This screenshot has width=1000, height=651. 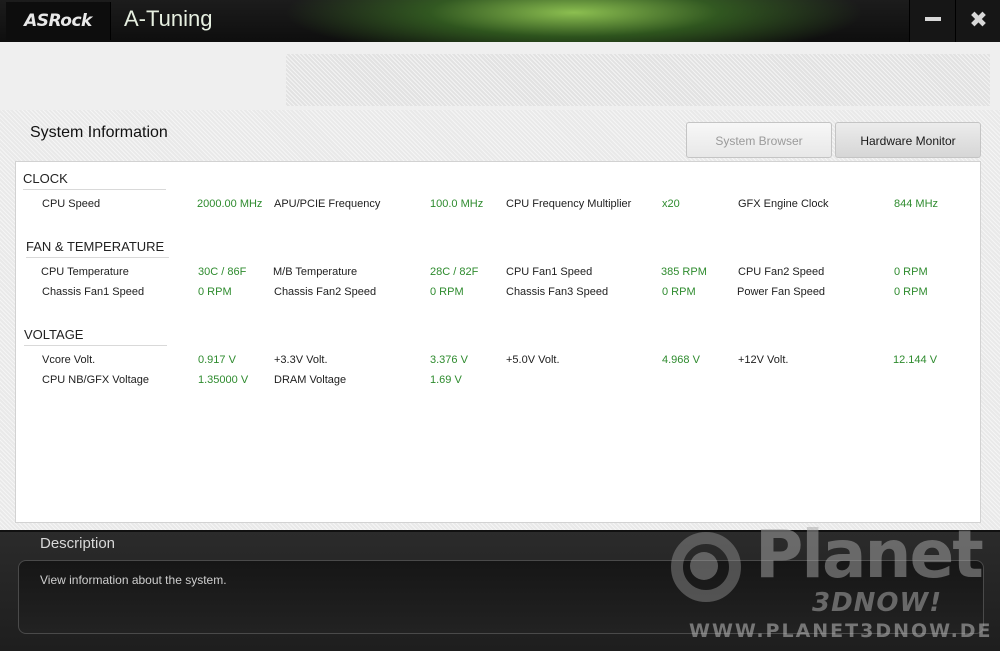 What do you see at coordinates (85, 272) in the screenshot?
I see `label-cpu-temperature: CPU Temperature` at bounding box center [85, 272].